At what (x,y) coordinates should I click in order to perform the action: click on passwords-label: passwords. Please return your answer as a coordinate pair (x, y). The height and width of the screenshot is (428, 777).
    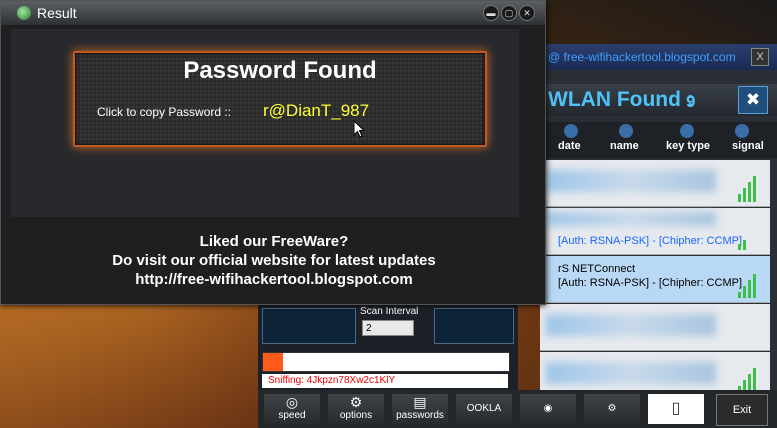
    Looking at the image, I should click on (420, 415).